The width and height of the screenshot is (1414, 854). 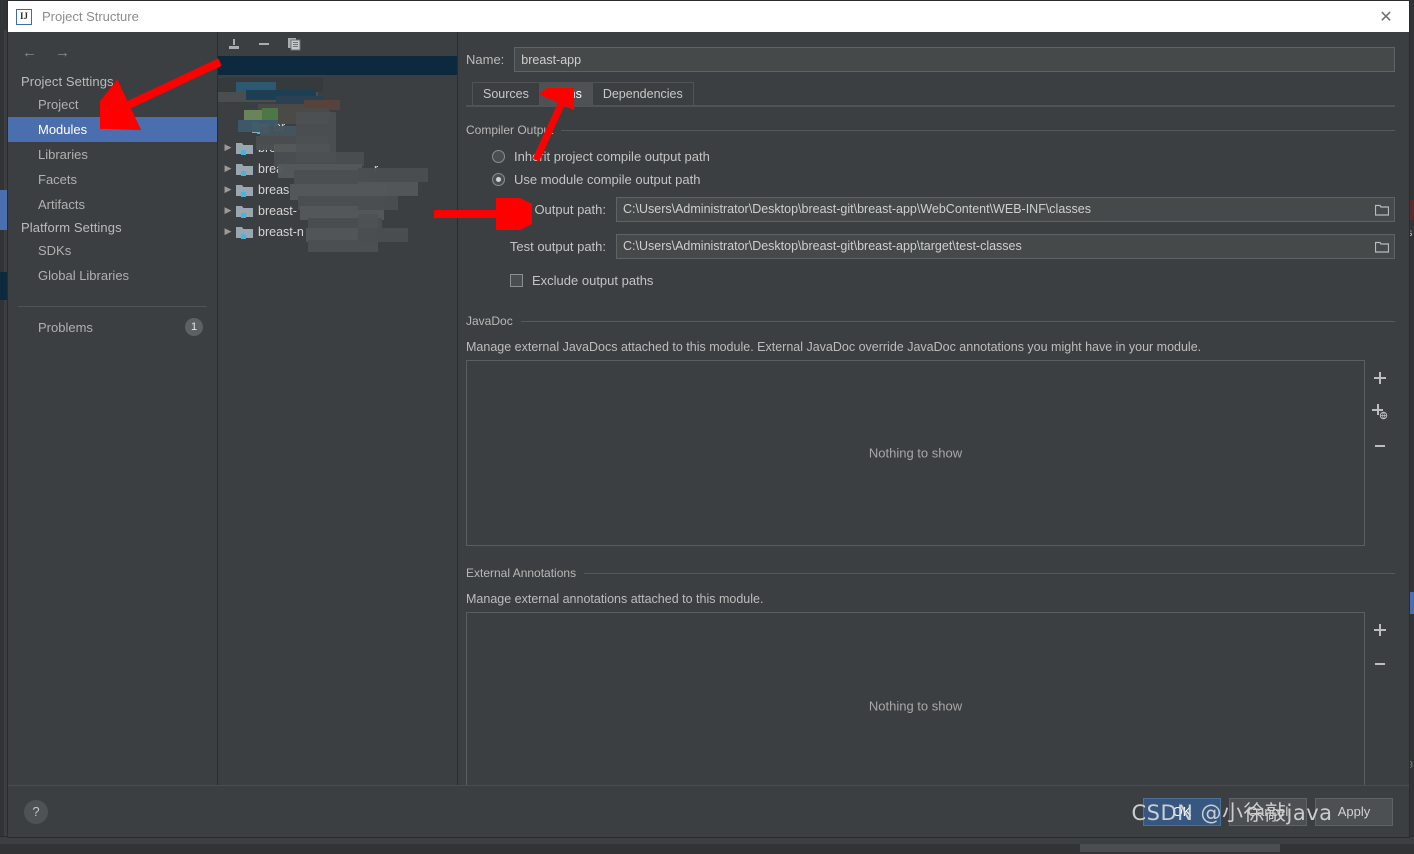 What do you see at coordinates (930, 278) in the screenshot?
I see `exclude-output-paths-row: Exclude output paths` at bounding box center [930, 278].